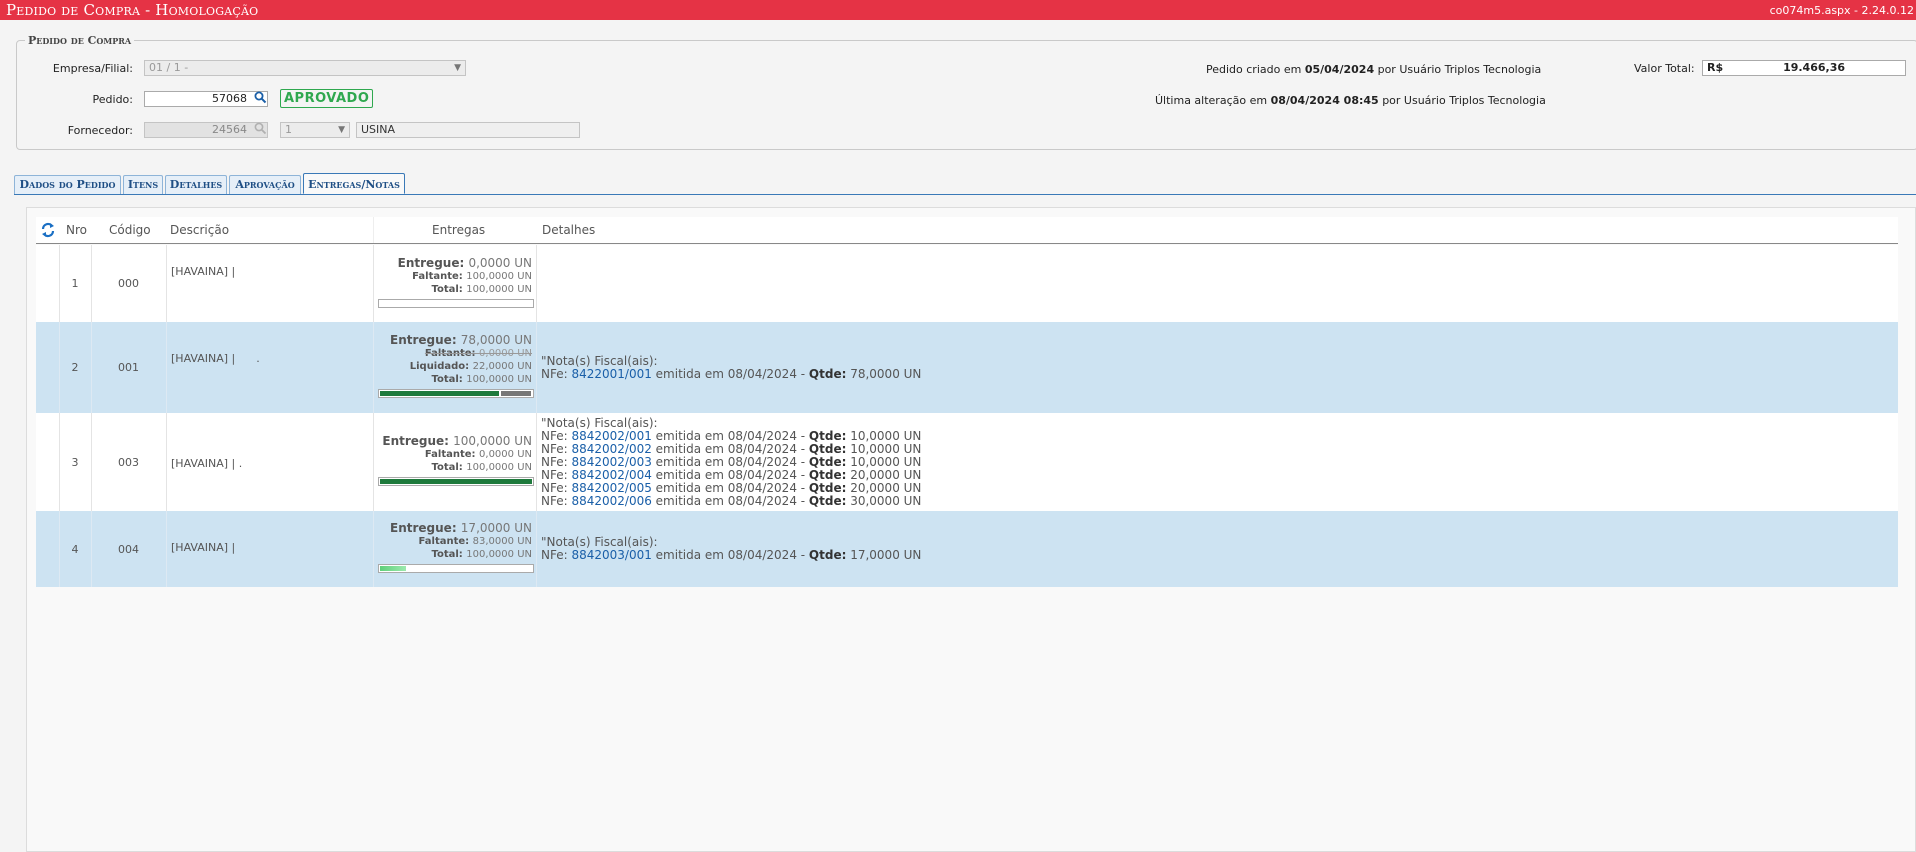 This screenshot has height=852, width=1916. What do you see at coordinates (229, 98) in the screenshot?
I see `pedido-value: 57068` at bounding box center [229, 98].